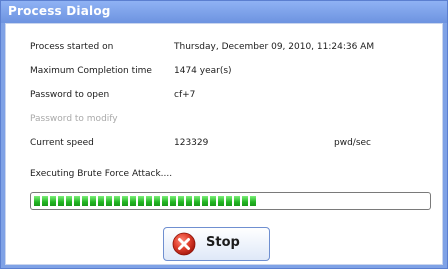 The width and height of the screenshot is (448, 269). Describe the element at coordinates (191, 143) in the screenshot. I see `current-speed-value: 123329` at that location.